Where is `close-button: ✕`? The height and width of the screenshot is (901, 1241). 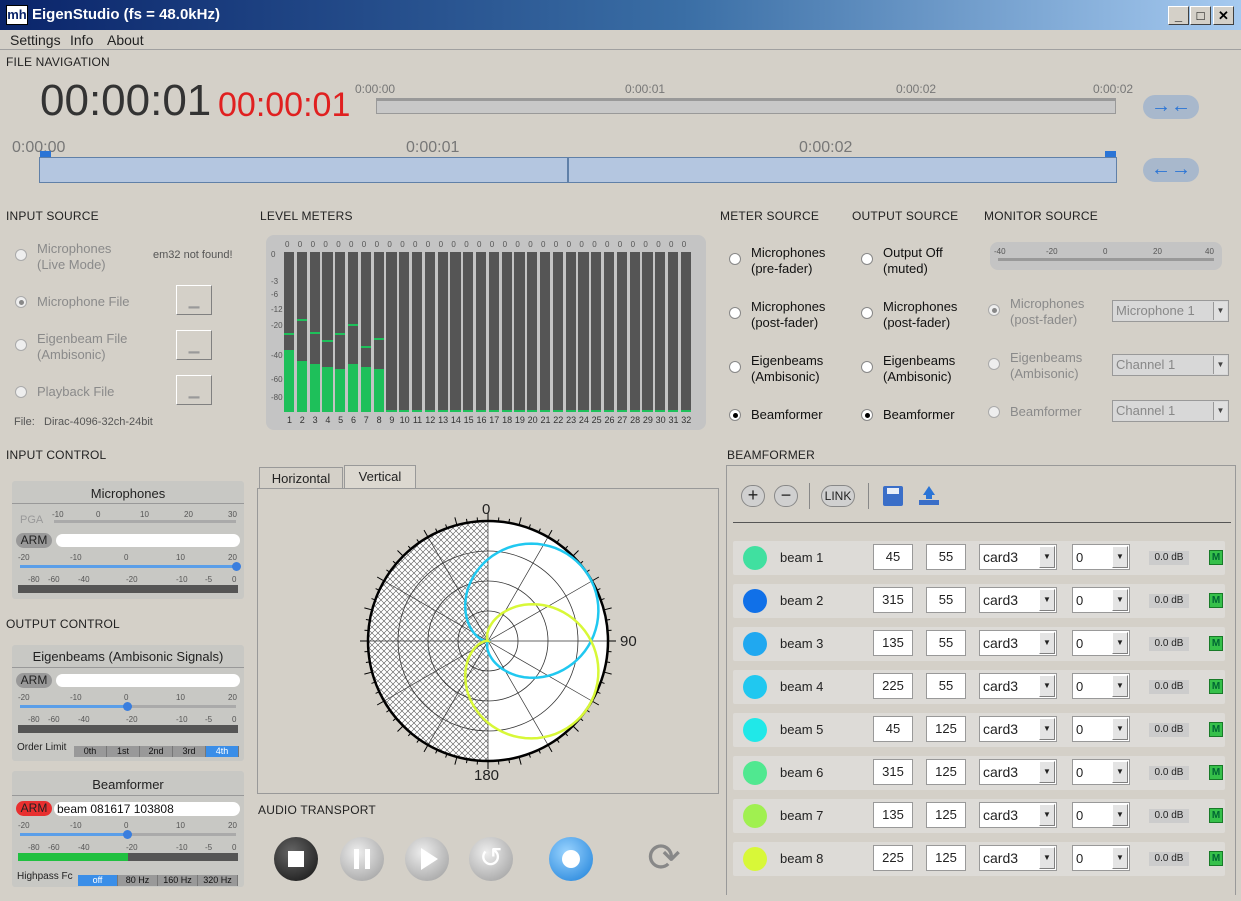
close-button: ✕ is located at coordinates (1223, 15).